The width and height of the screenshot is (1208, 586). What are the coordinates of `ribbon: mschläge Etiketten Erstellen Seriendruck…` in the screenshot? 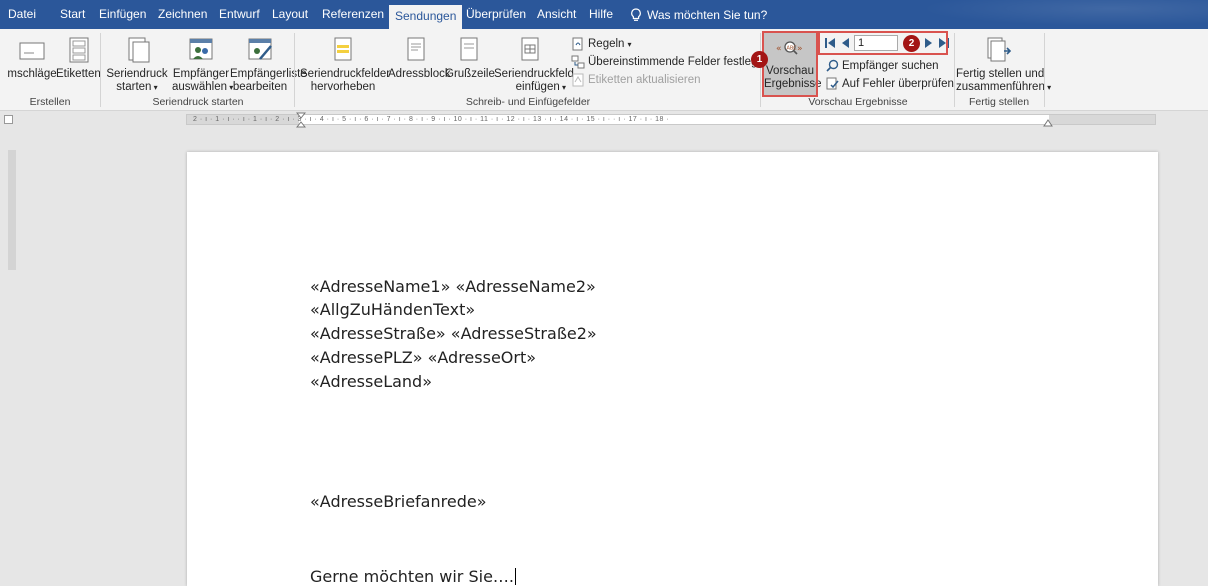 It's located at (604, 70).